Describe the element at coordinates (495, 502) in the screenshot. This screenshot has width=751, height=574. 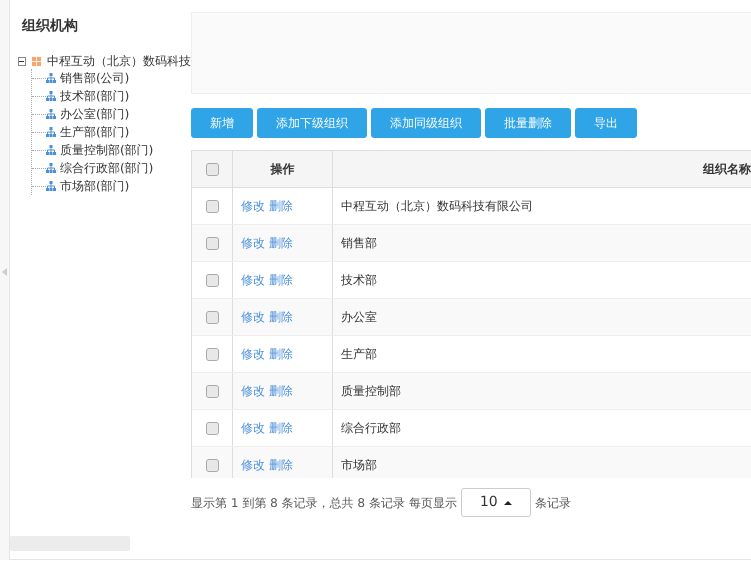
I see `page-size-dropdown: 10` at that location.